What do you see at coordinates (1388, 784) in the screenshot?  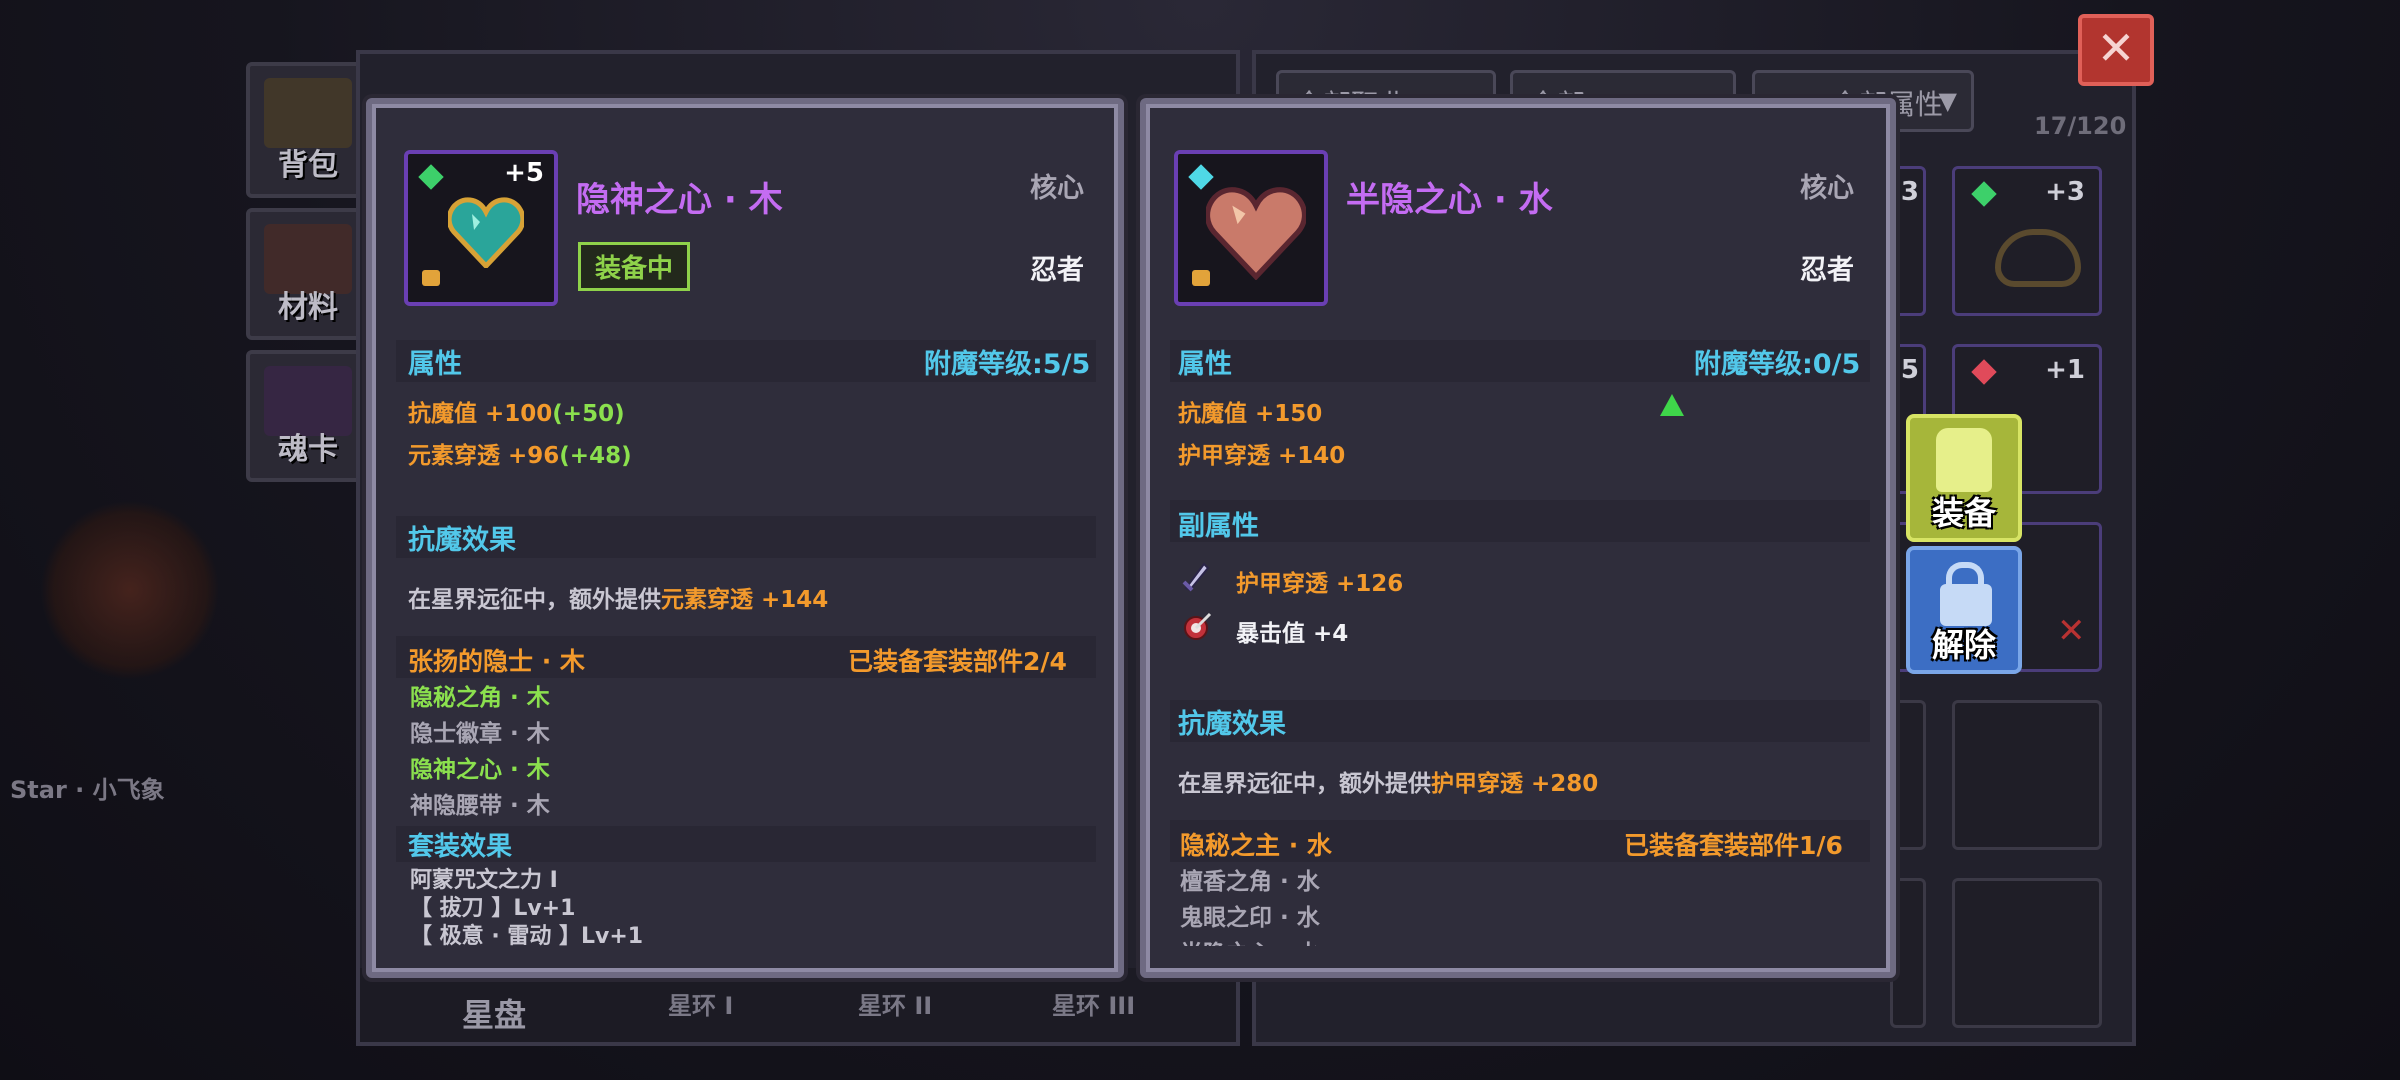 I see `effect-line: 在星界远征中，额外提供护甲穿透 +280` at bounding box center [1388, 784].